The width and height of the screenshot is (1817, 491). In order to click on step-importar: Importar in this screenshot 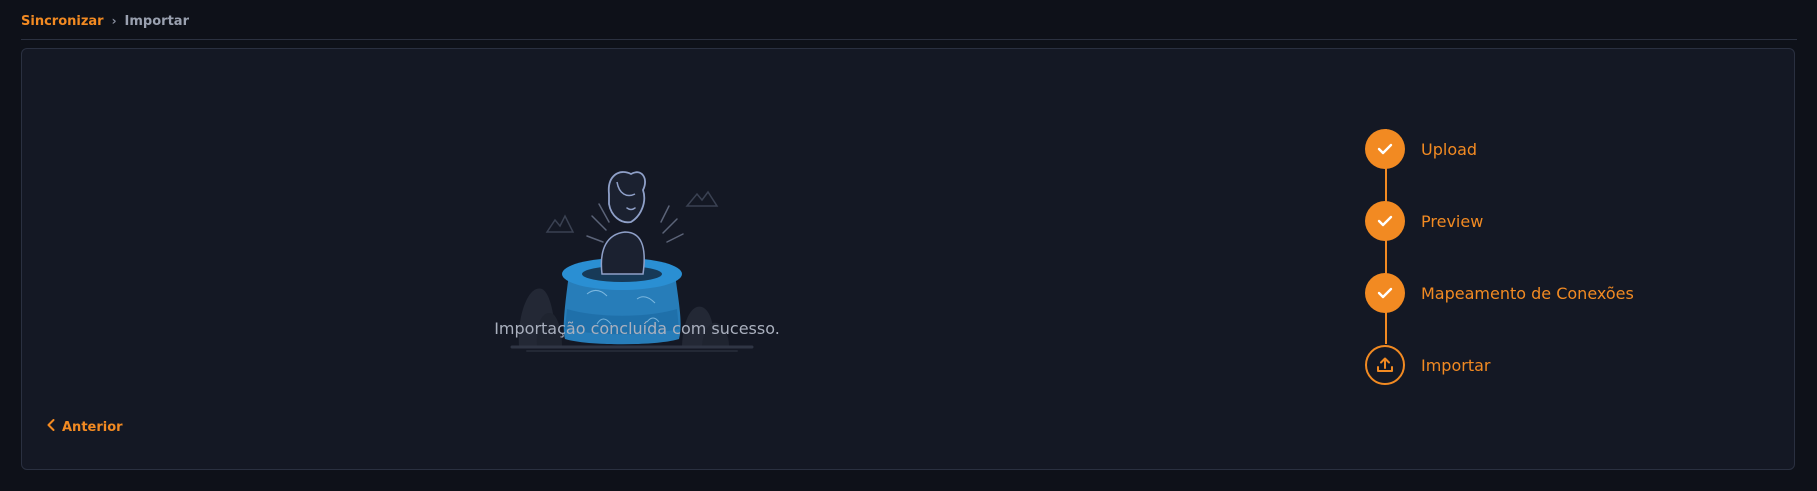, I will do `click(1427, 365)`.